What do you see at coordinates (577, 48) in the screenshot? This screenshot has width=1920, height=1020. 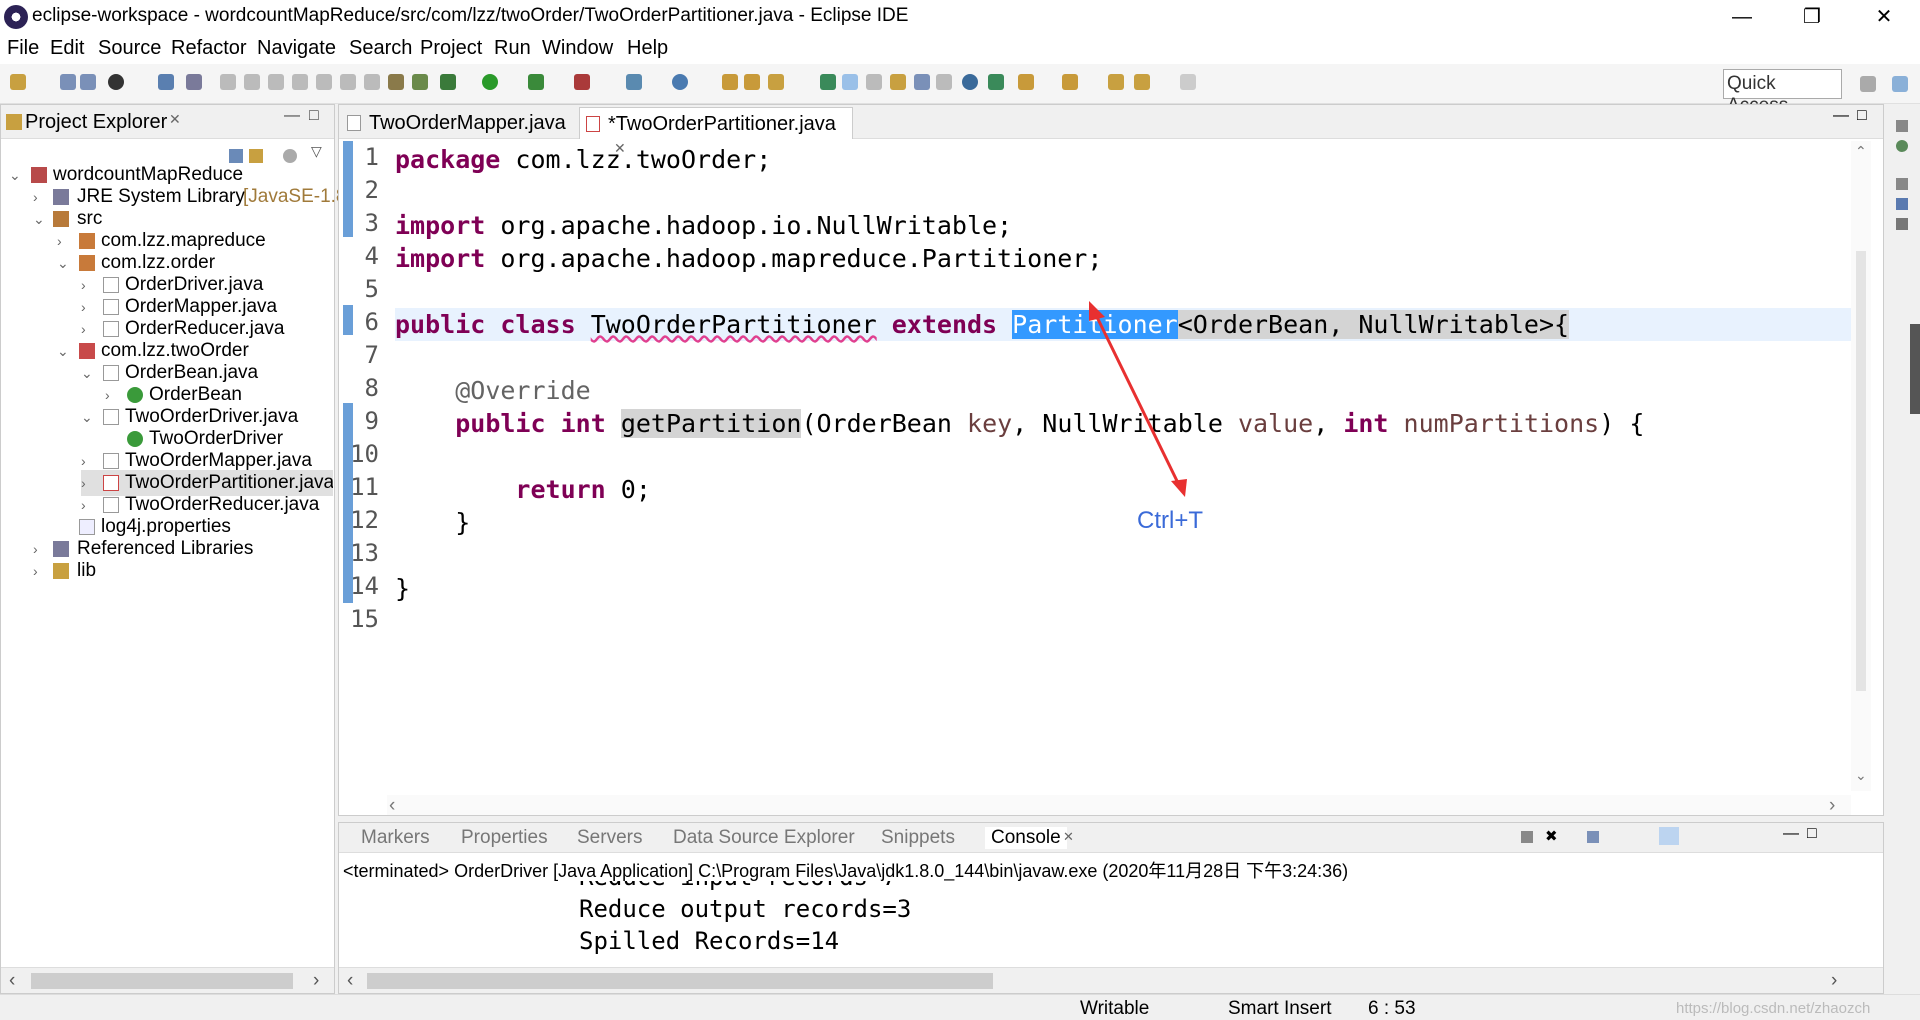 I see `menu-window: Window` at bounding box center [577, 48].